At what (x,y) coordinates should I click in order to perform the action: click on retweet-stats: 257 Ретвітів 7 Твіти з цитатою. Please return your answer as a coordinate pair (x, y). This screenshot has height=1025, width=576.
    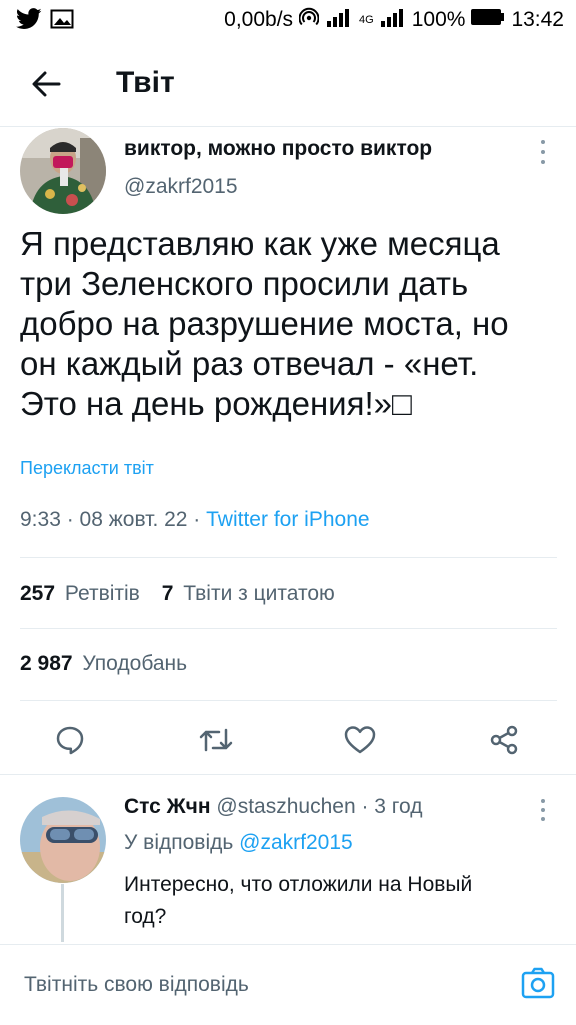
    Looking at the image, I should click on (177, 594).